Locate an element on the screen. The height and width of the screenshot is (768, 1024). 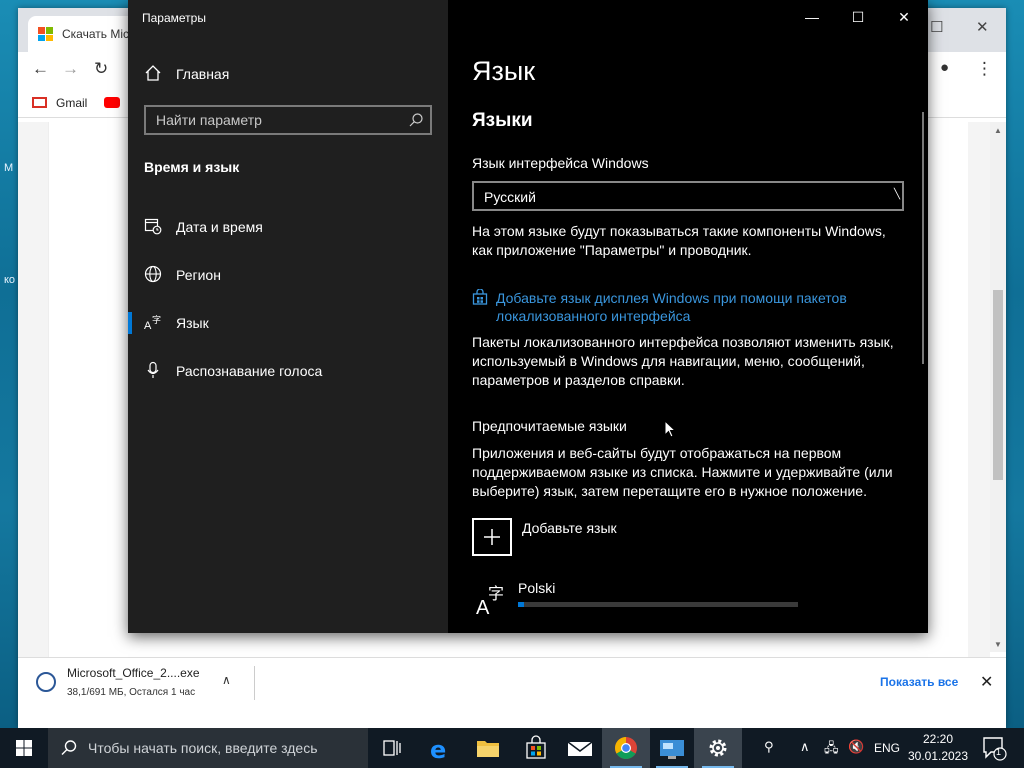
languages-heading: Языки is located at coordinates (502, 120).